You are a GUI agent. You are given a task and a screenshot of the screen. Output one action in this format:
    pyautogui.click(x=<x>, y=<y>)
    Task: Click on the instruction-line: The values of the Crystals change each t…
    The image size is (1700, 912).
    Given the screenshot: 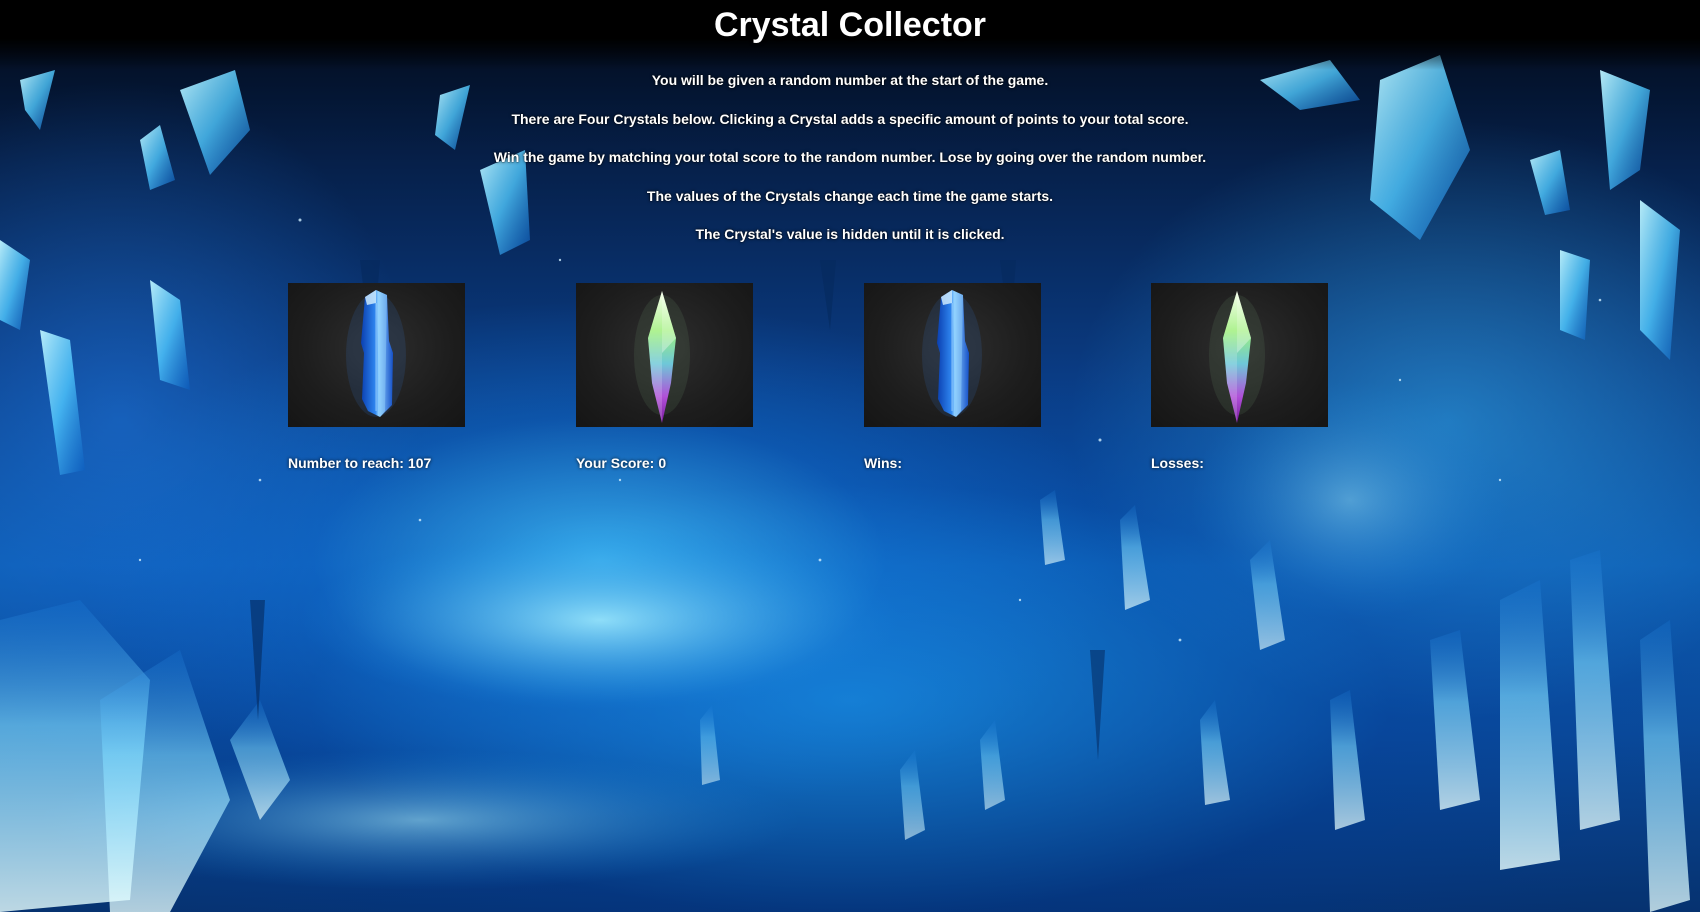 What is the action you would take?
    pyautogui.click(x=850, y=195)
    